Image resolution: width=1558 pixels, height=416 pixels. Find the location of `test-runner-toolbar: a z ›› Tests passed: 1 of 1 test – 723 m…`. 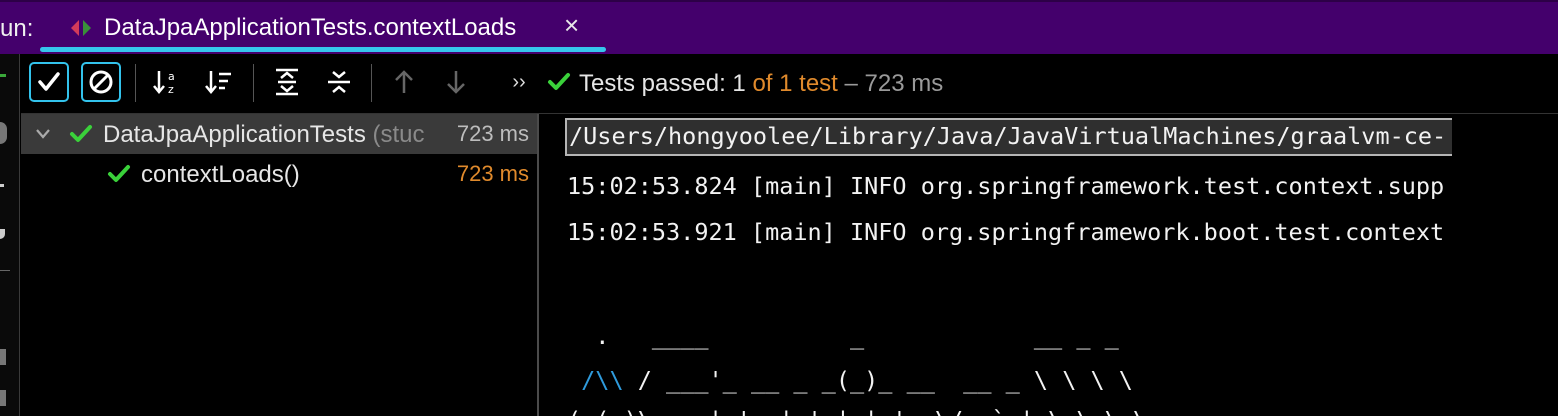

test-runner-toolbar: a z ›› Tests passed: 1 of 1 test – 723 m… is located at coordinates (789, 84).